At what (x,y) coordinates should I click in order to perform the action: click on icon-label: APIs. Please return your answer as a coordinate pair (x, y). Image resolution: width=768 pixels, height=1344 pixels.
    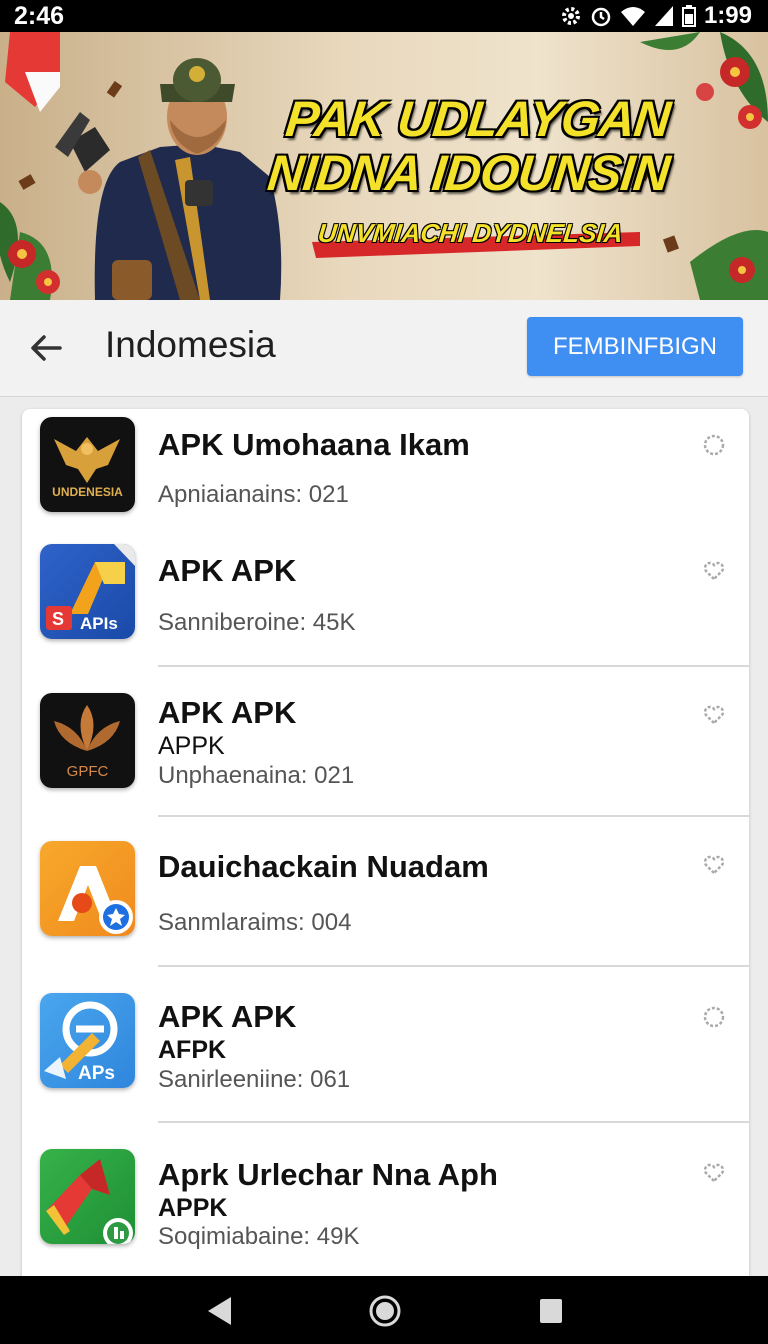
    Looking at the image, I should click on (99, 623).